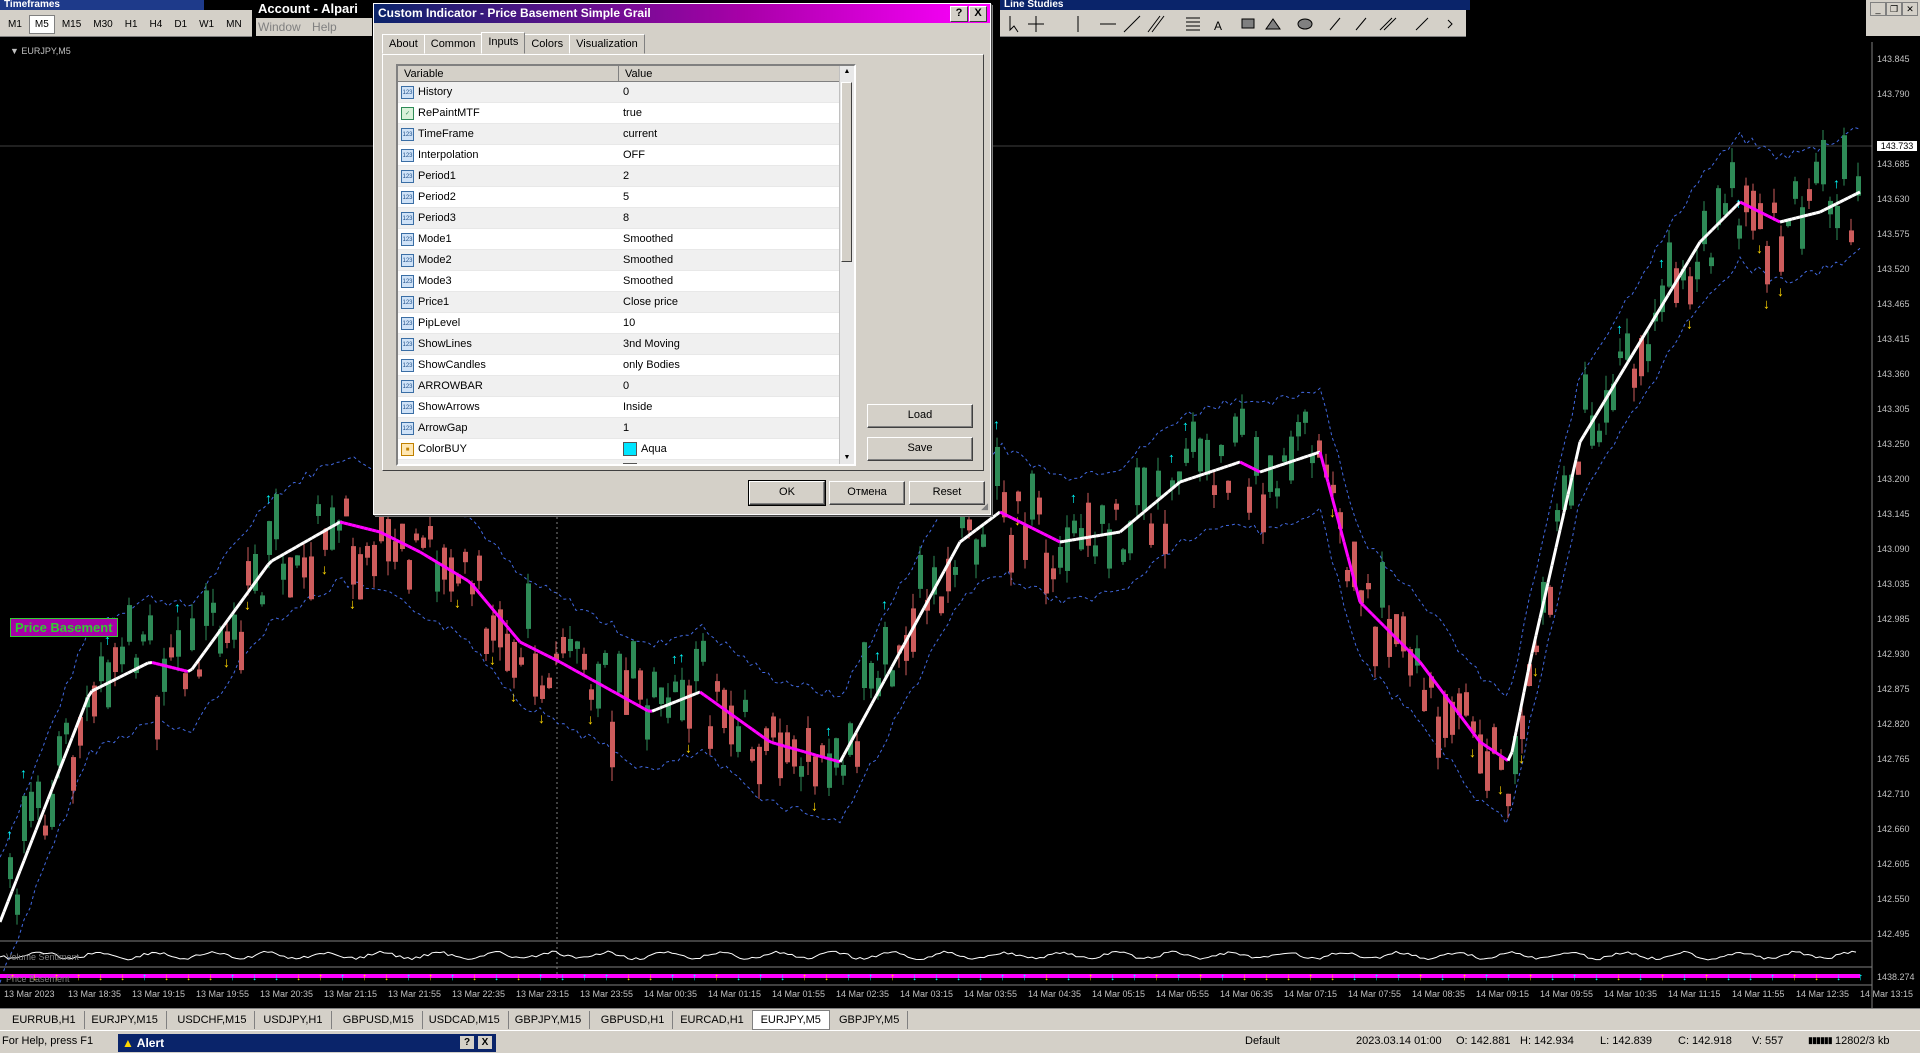  Describe the element at coordinates (730, 218) in the screenshot. I see `param-value-cell: 8` at that location.